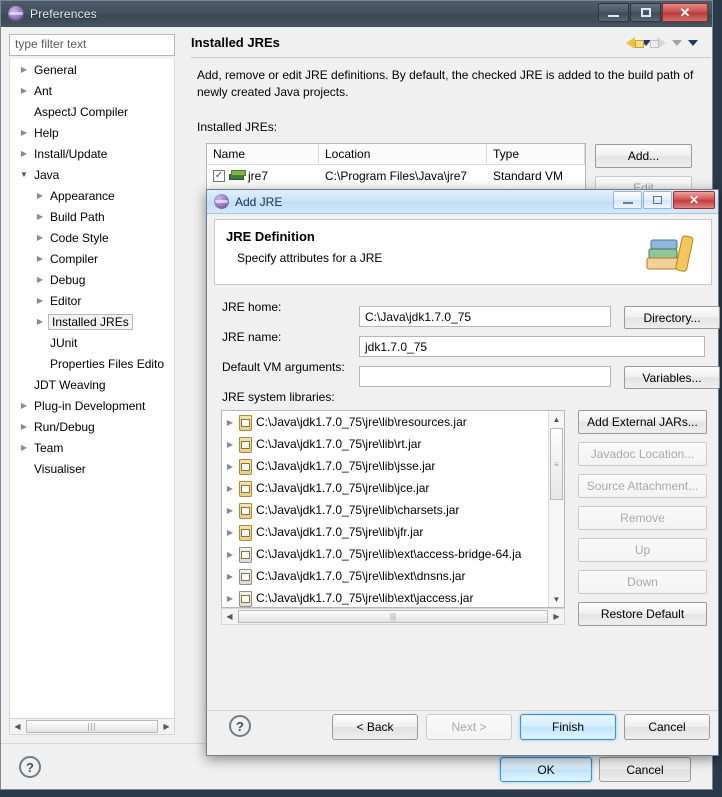 The width and height of the screenshot is (722, 797). Describe the element at coordinates (556, 419) in the screenshot. I see `scroll-up-icon: ▲` at that location.